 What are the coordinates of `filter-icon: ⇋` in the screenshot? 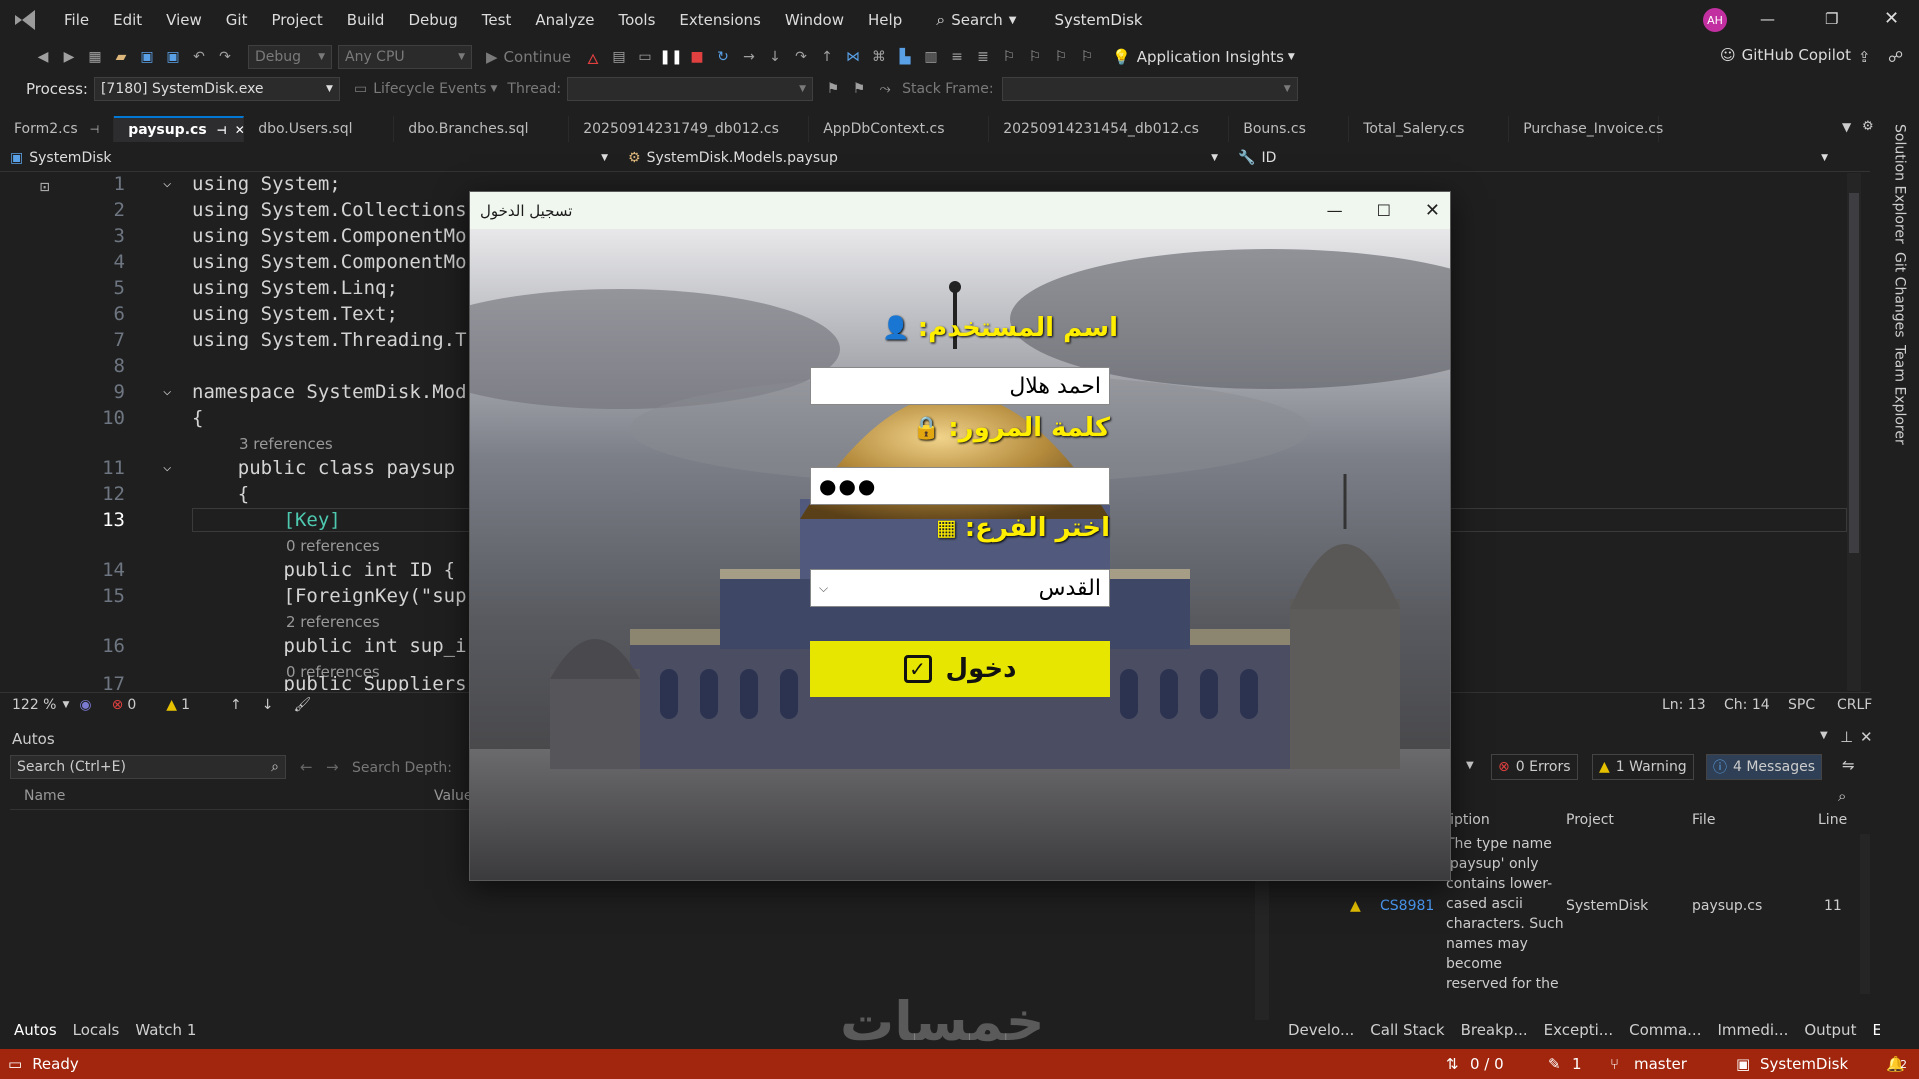 It's located at (1848, 765).